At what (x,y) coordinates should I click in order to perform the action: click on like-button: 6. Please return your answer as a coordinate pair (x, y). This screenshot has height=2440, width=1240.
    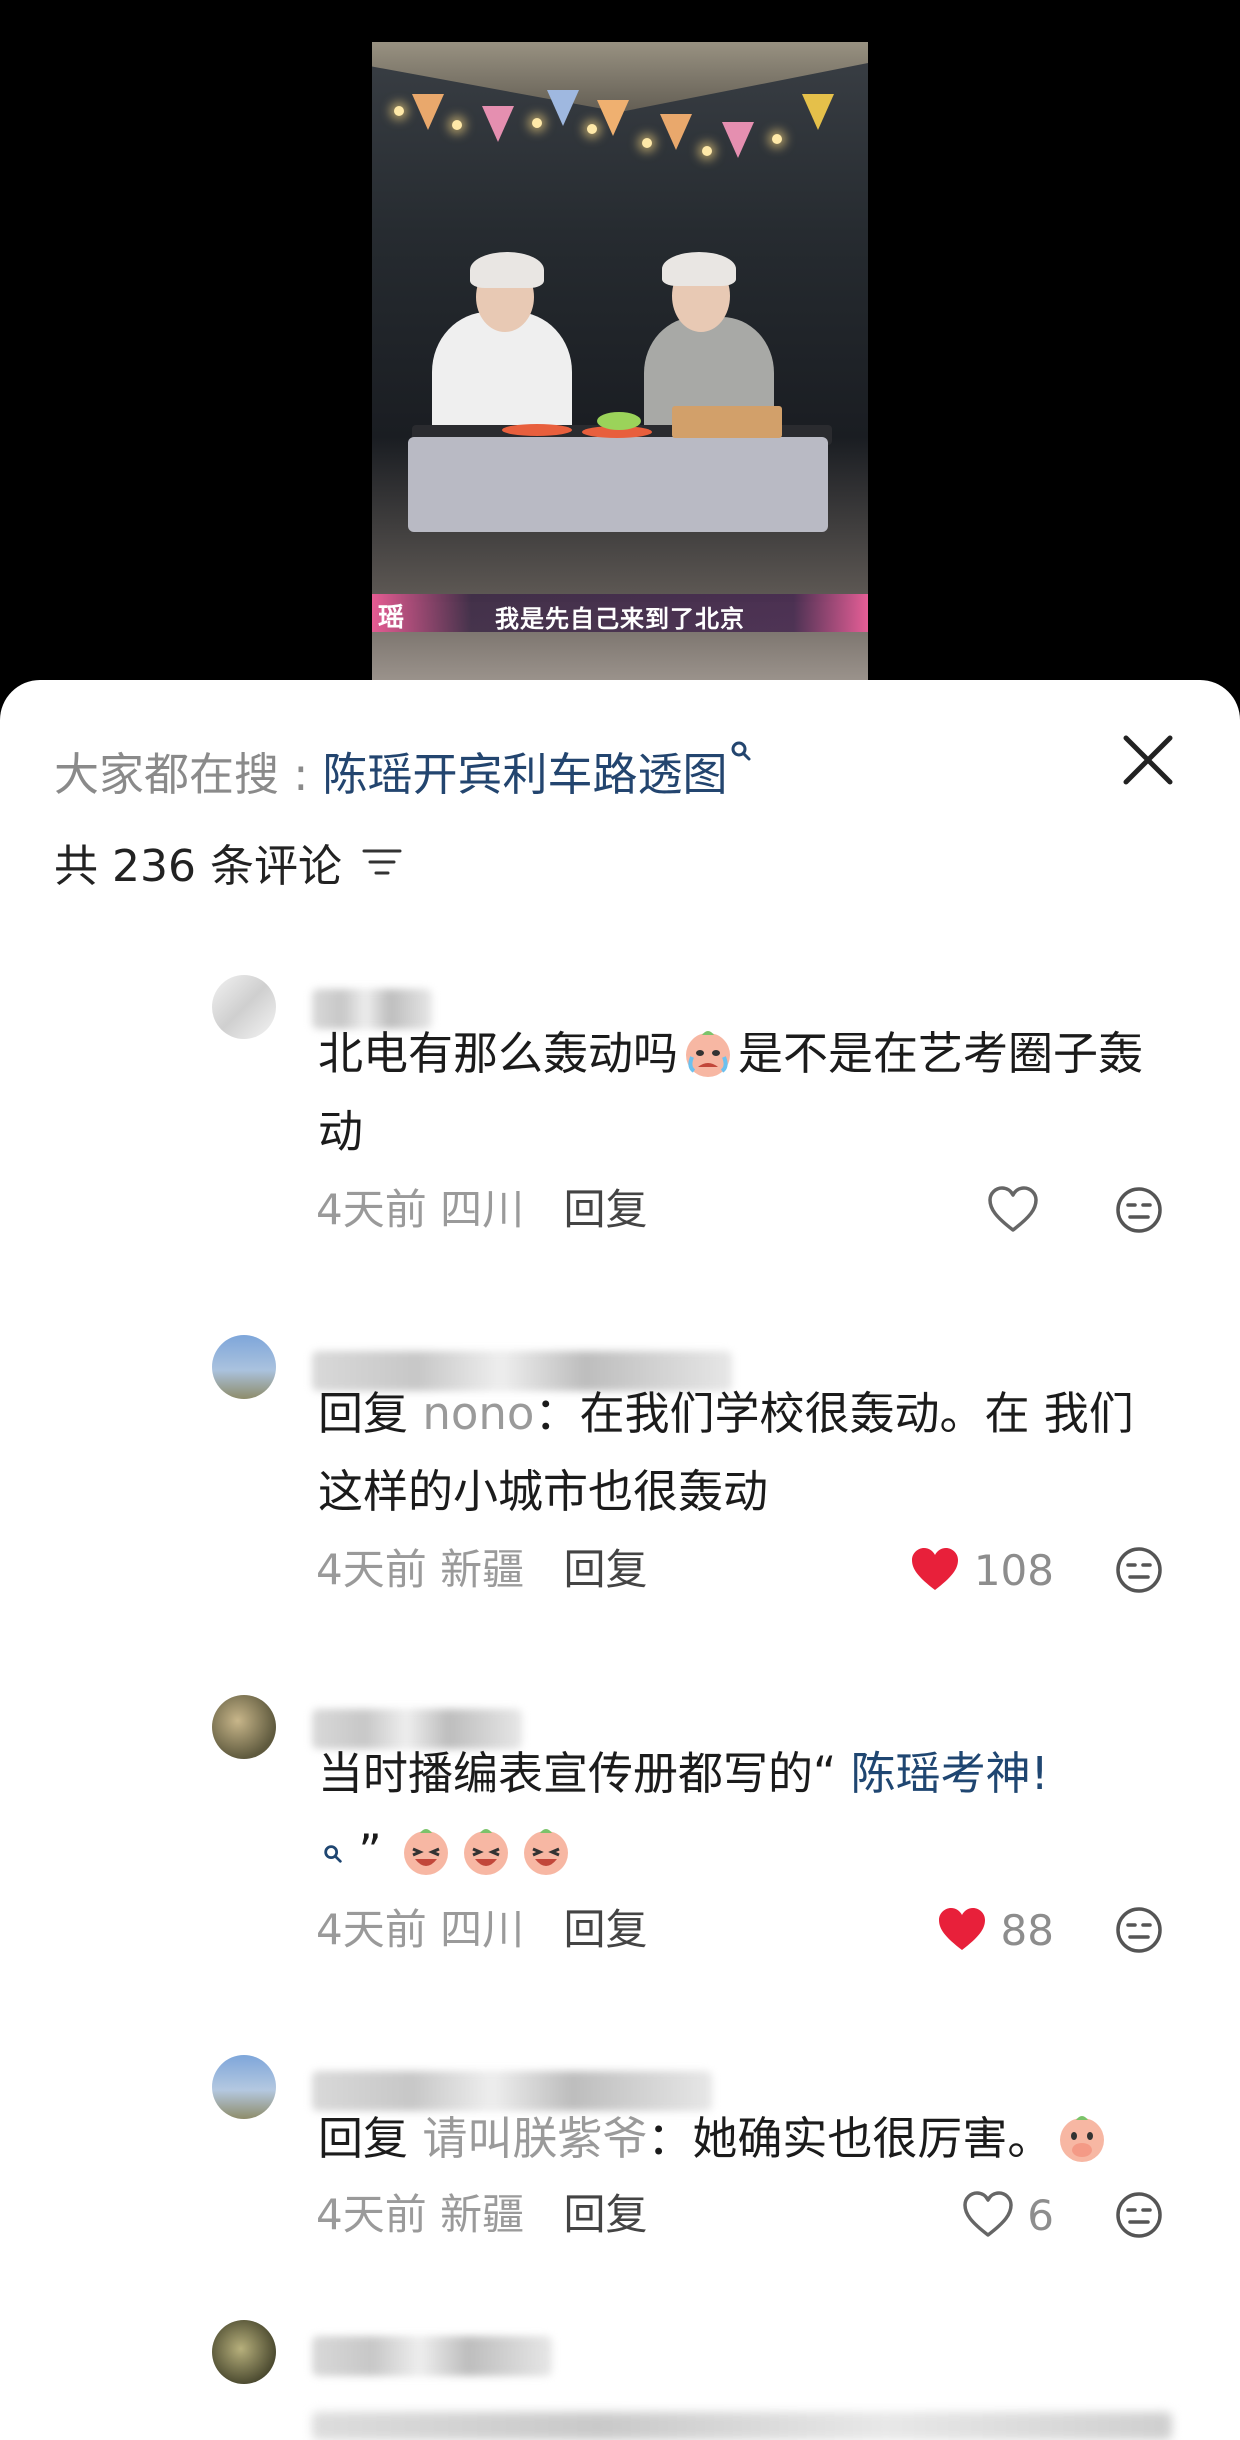
    Looking at the image, I should click on (1007, 2215).